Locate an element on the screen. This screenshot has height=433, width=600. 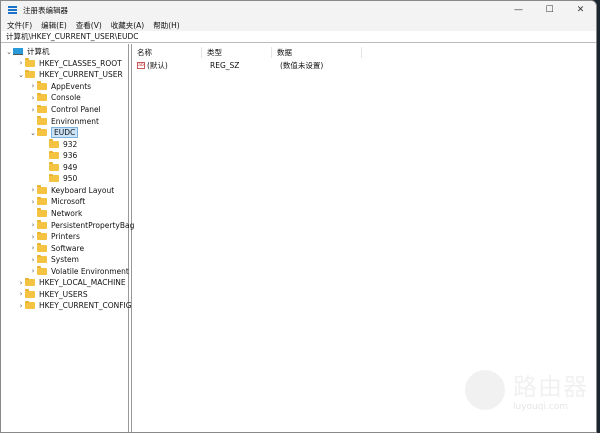
tree-item-label: 949 is located at coordinates (70, 167).